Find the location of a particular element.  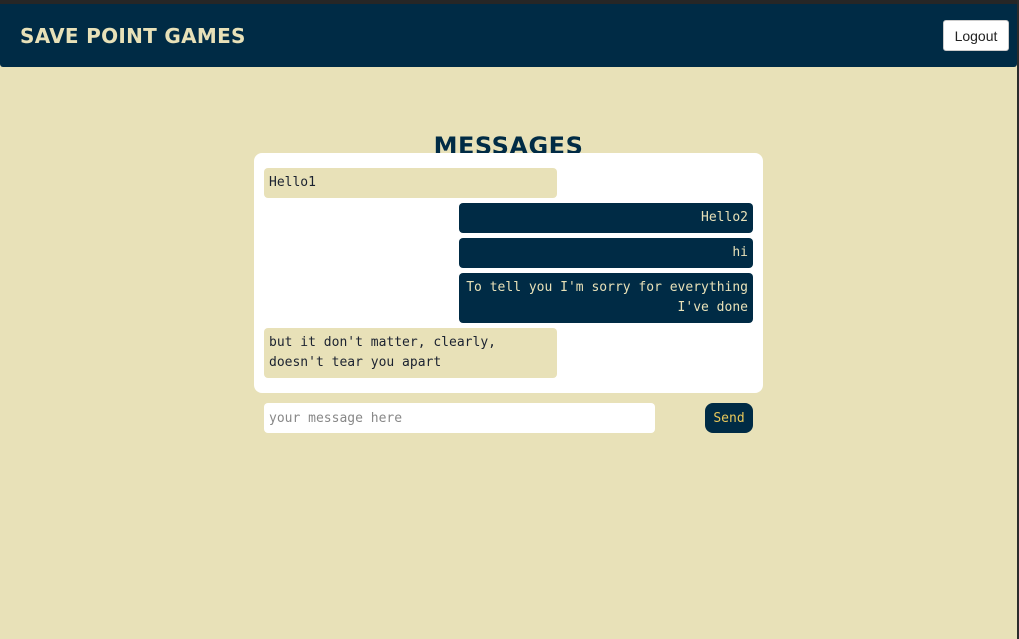

message-sent: Hello2 is located at coordinates (606, 218).